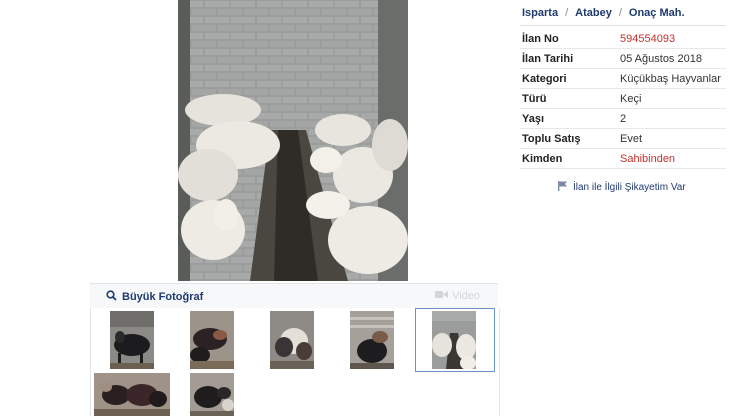  I want to click on seller-type-value: Sahibinden, so click(648, 158).